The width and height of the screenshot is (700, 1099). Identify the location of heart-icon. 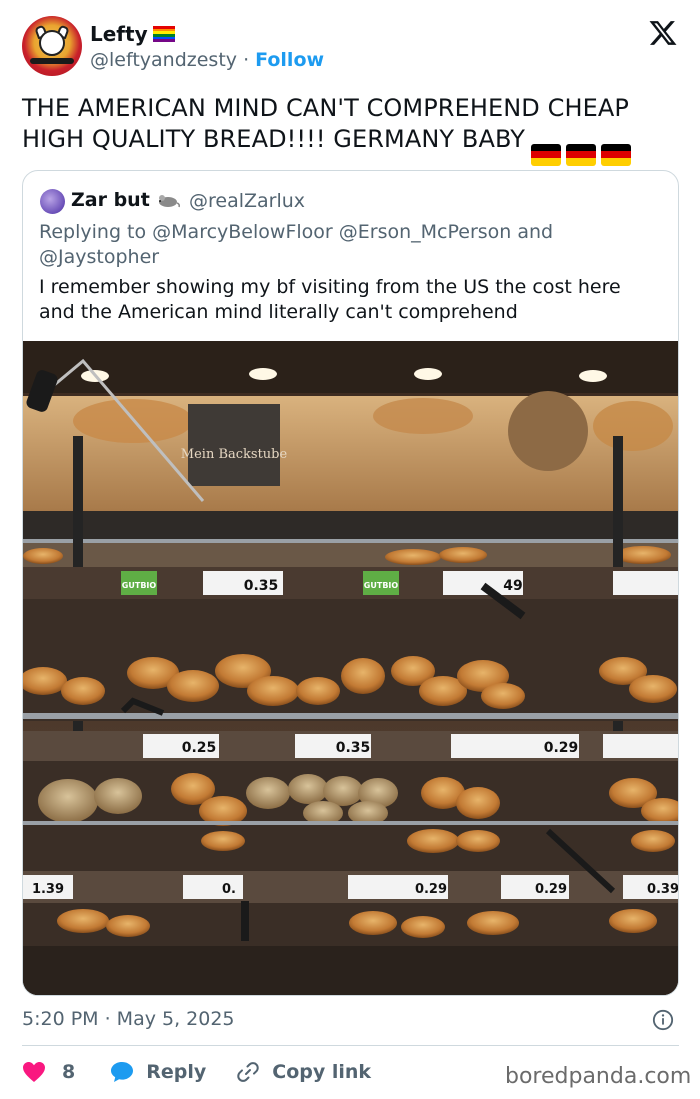
(34, 1072).